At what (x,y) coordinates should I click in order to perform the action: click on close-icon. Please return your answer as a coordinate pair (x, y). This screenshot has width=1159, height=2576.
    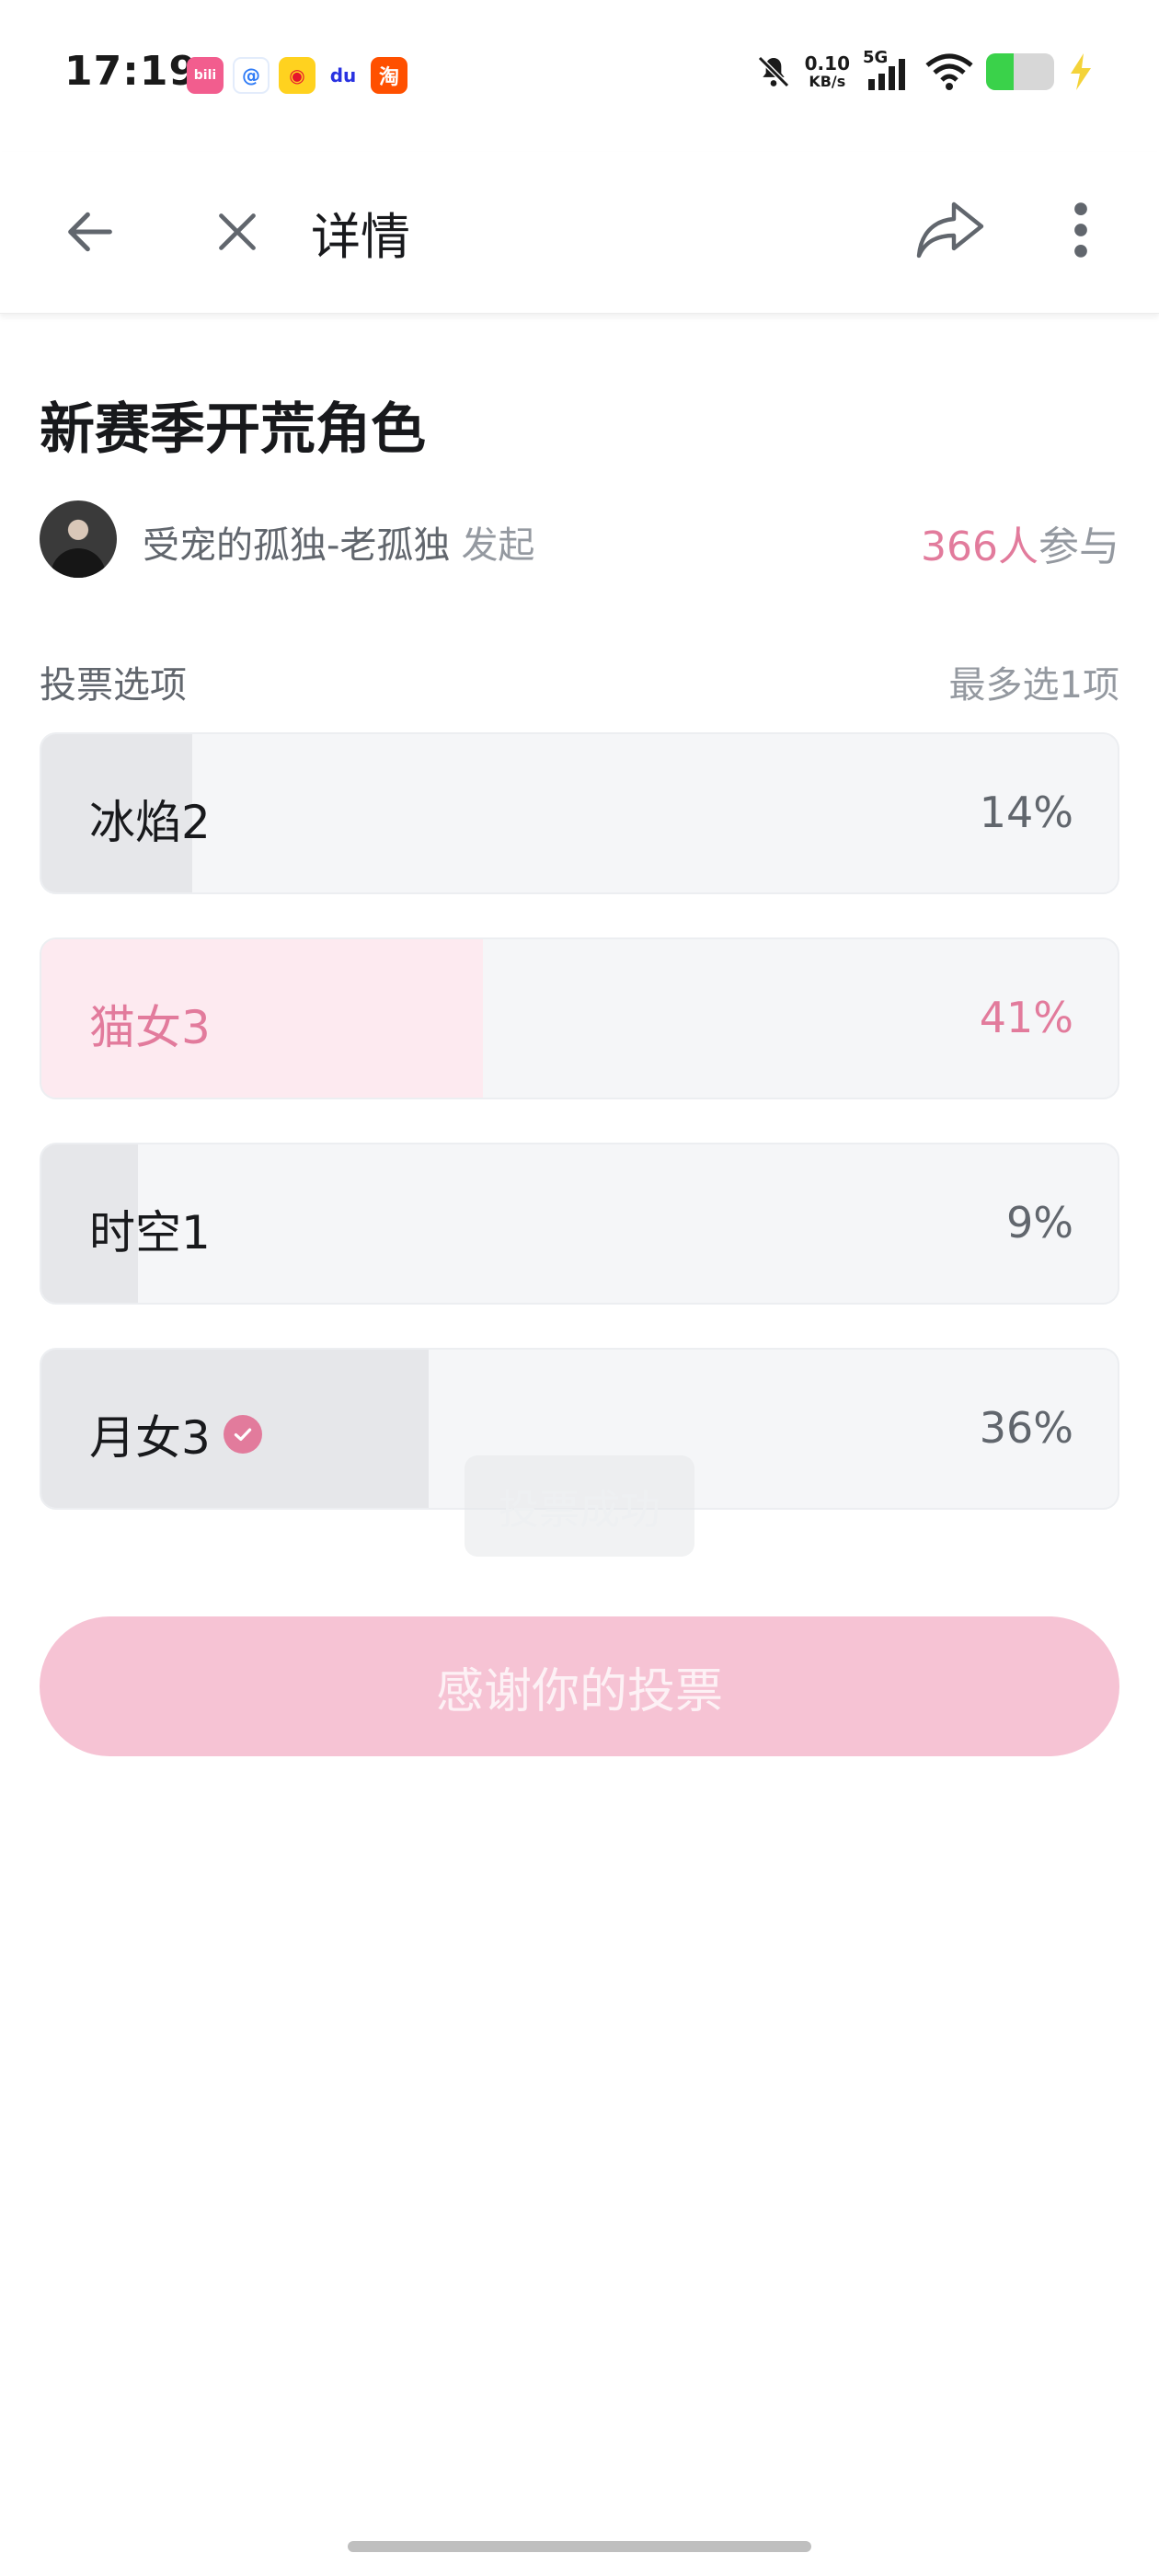
    Looking at the image, I should click on (237, 231).